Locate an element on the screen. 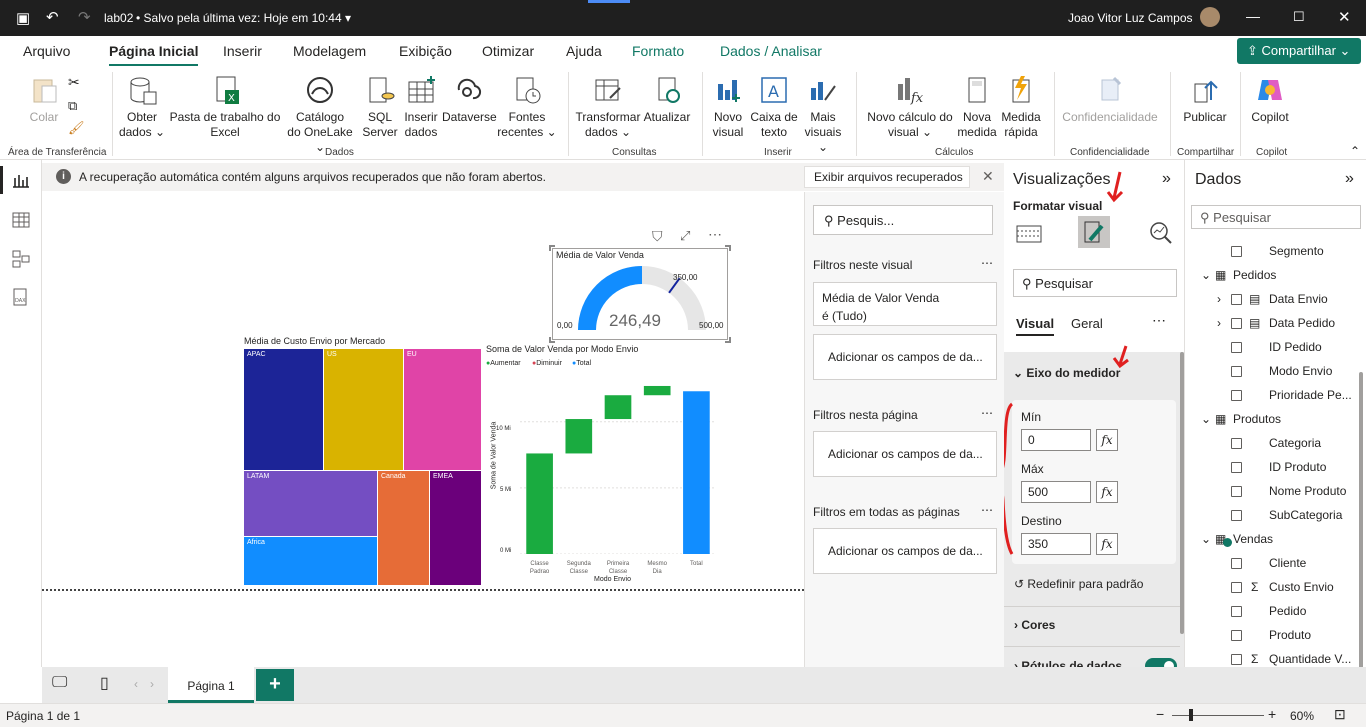 The image size is (1366, 727). add-page-button: + is located at coordinates (275, 685).